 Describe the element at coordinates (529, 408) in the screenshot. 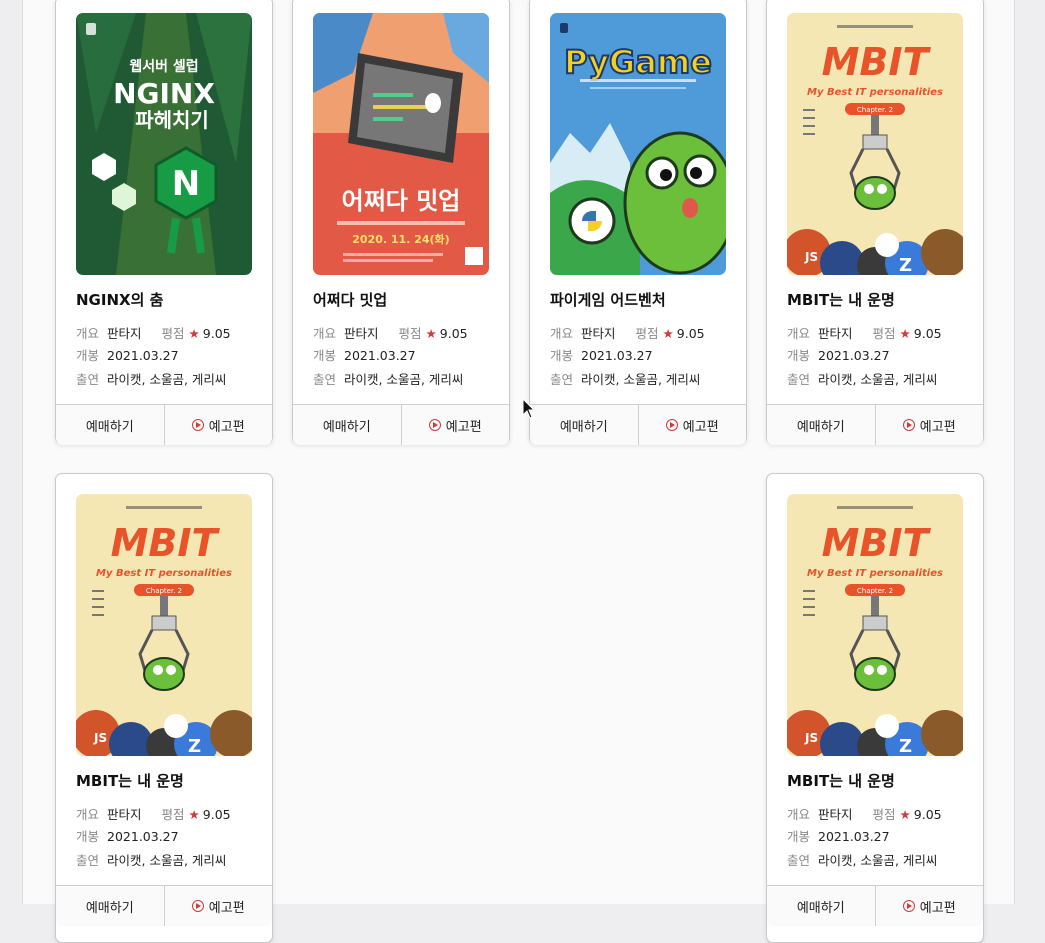

I see `mouse-cursor-icon` at that location.